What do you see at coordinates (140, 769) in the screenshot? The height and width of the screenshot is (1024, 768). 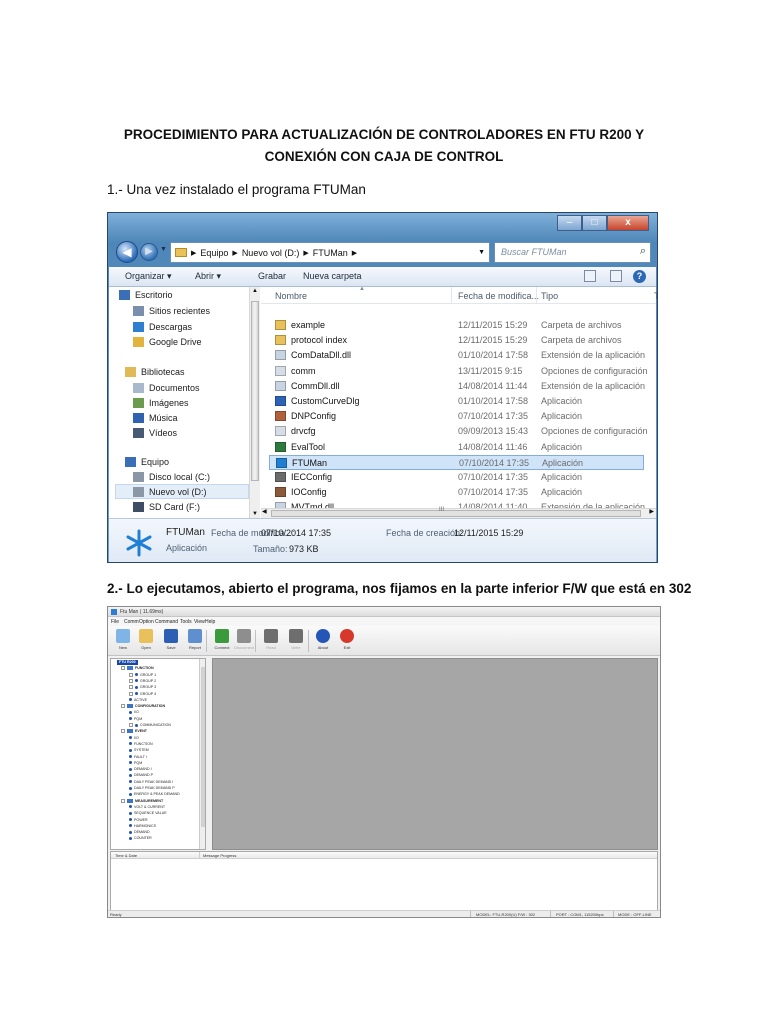 I see `tree-node: DEMAND I` at bounding box center [140, 769].